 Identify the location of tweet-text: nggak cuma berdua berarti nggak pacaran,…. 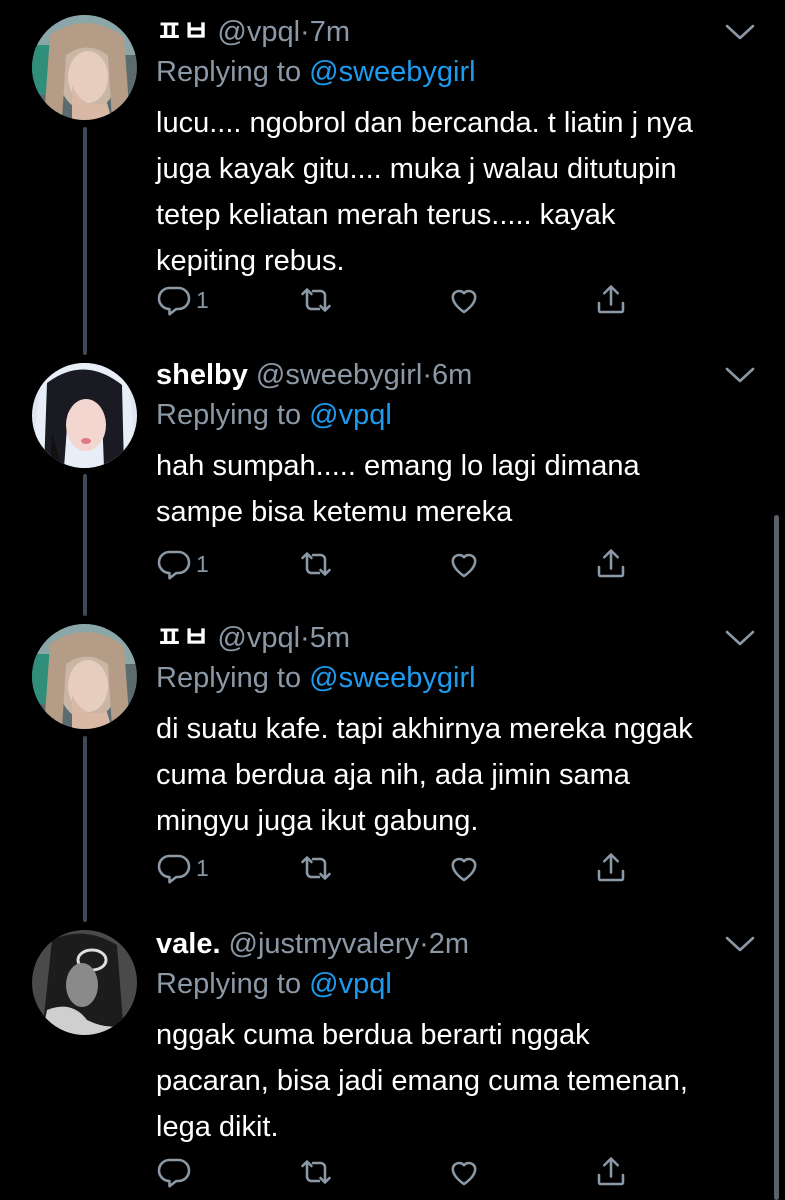
(461, 1081).